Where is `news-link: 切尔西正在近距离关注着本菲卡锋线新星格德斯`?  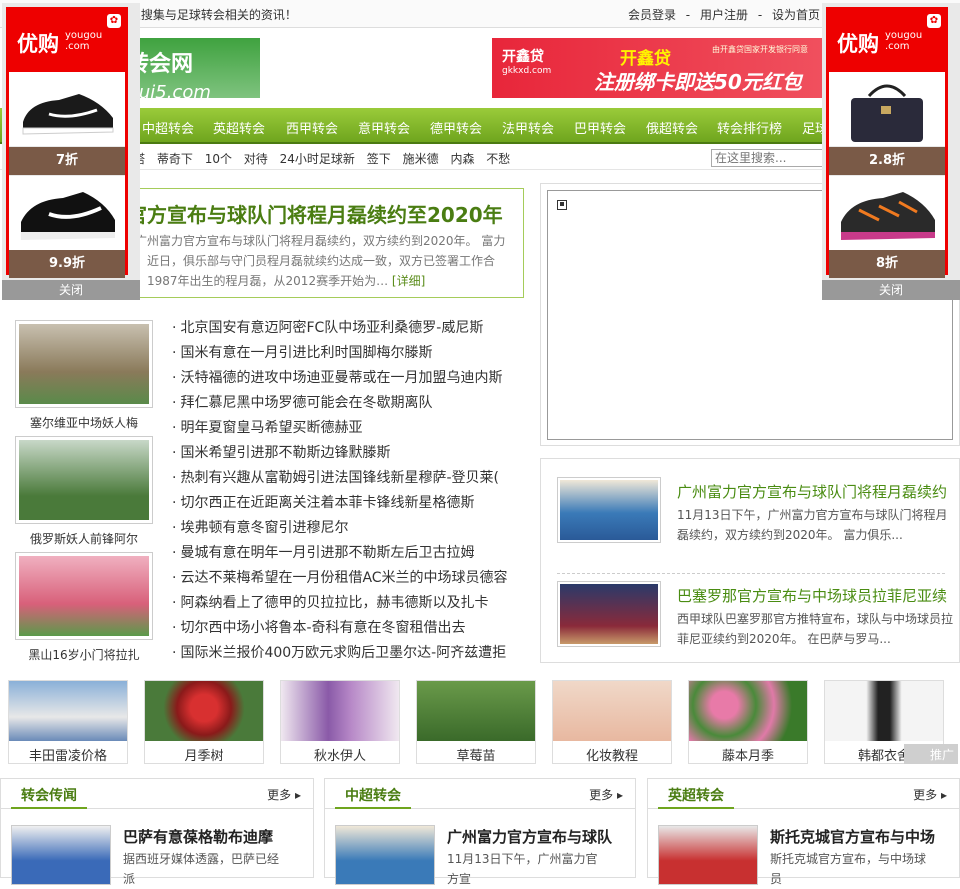
news-link: 切尔西正在近距离关注着本菲卡锋线新星格德斯 is located at coordinates (342, 504).